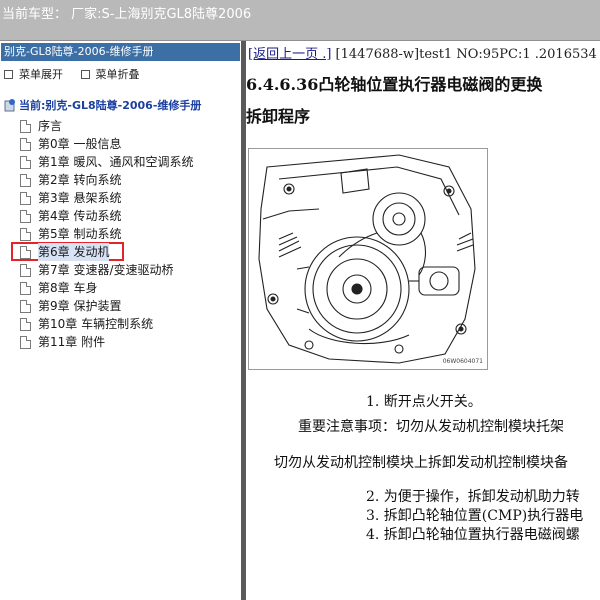 Image resolution: width=600 pixels, height=600 pixels. I want to click on page-title: 6.4.6.36凸轮轴位置执行器电磁阀的更换, so click(394, 84).